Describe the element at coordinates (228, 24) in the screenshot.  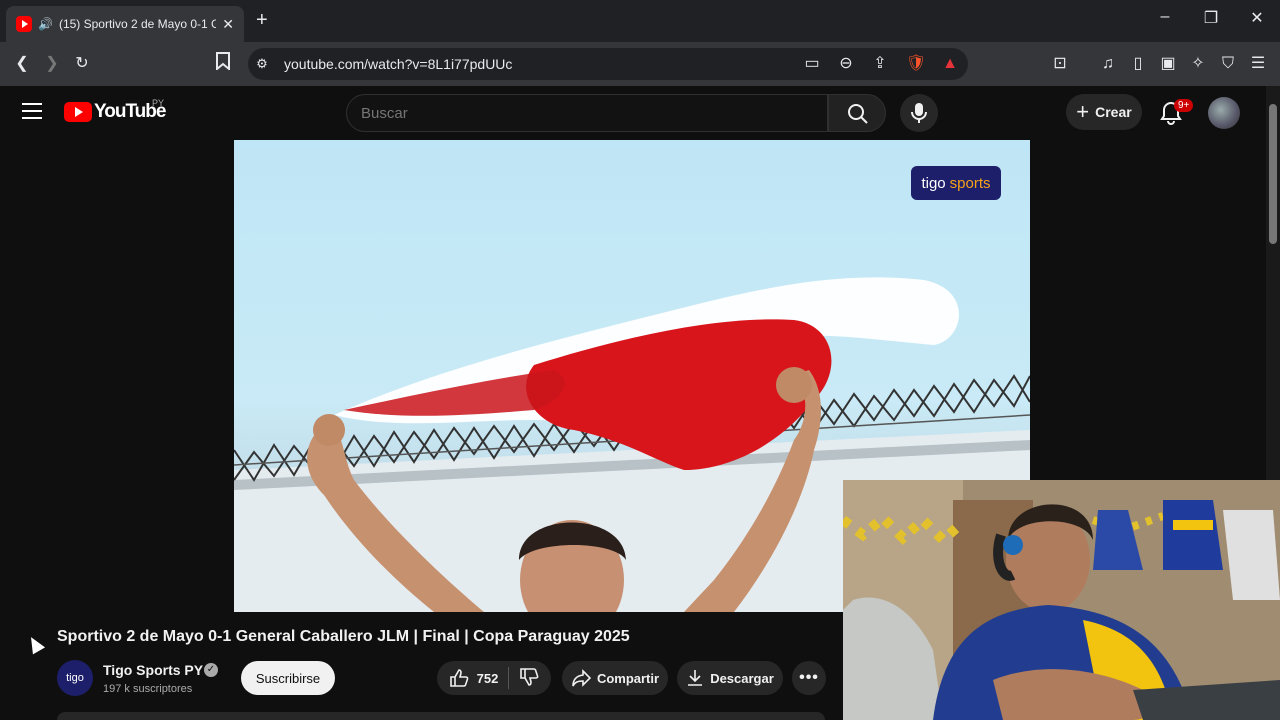
I see `close-tab-icon: ✕` at that location.